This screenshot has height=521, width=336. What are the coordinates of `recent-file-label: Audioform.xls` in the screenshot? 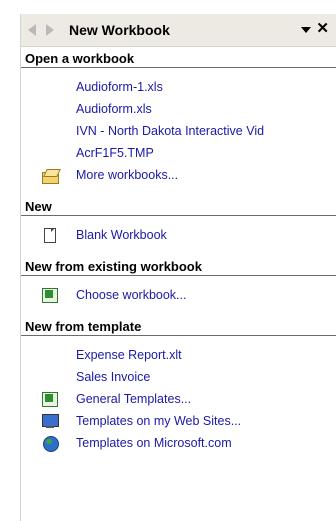 It's located at (114, 109).